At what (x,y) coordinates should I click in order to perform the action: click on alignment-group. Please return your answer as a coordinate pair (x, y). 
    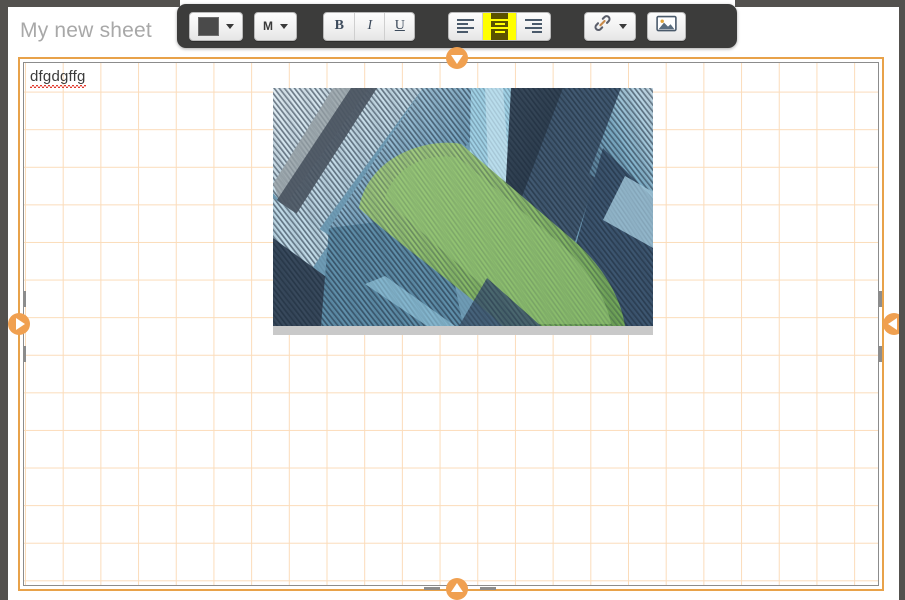
    Looking at the image, I should click on (500, 26).